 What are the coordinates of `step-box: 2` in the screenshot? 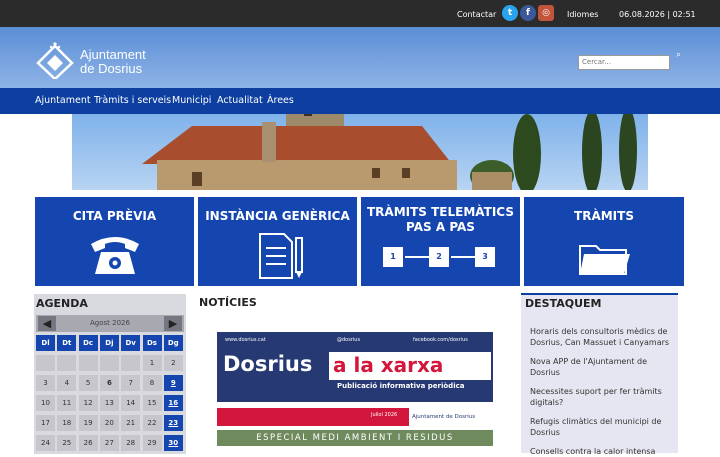 It's located at (439, 257).